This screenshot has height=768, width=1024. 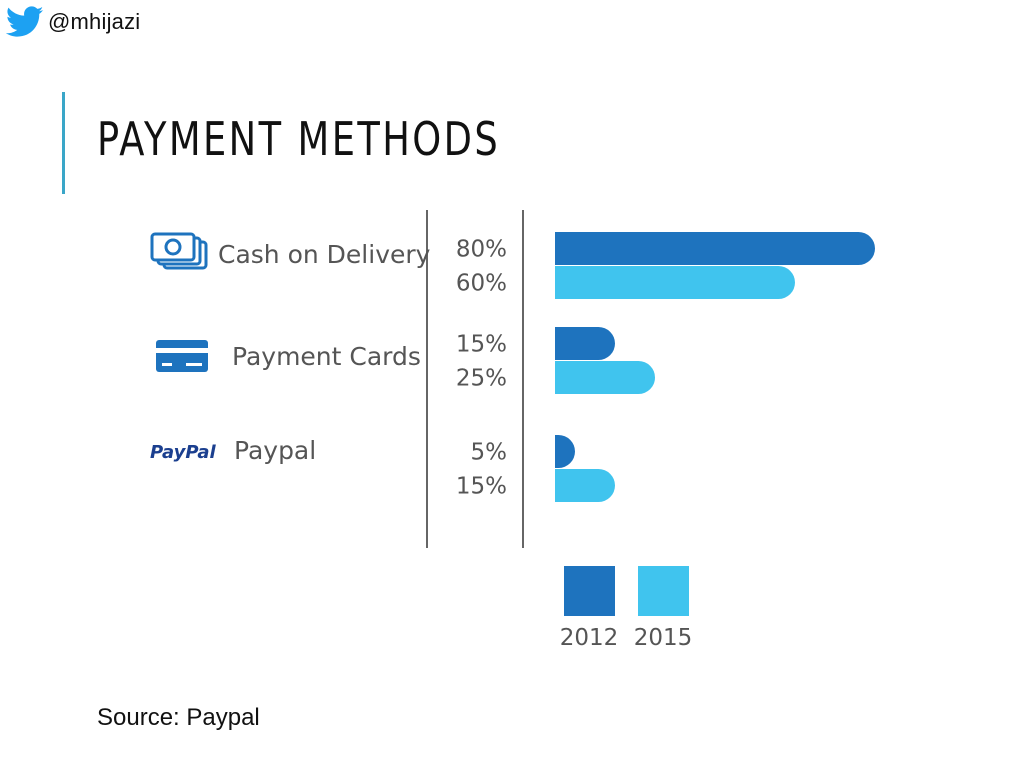 What do you see at coordinates (275, 450) in the screenshot?
I see `category-label-paypal: Paypal` at bounding box center [275, 450].